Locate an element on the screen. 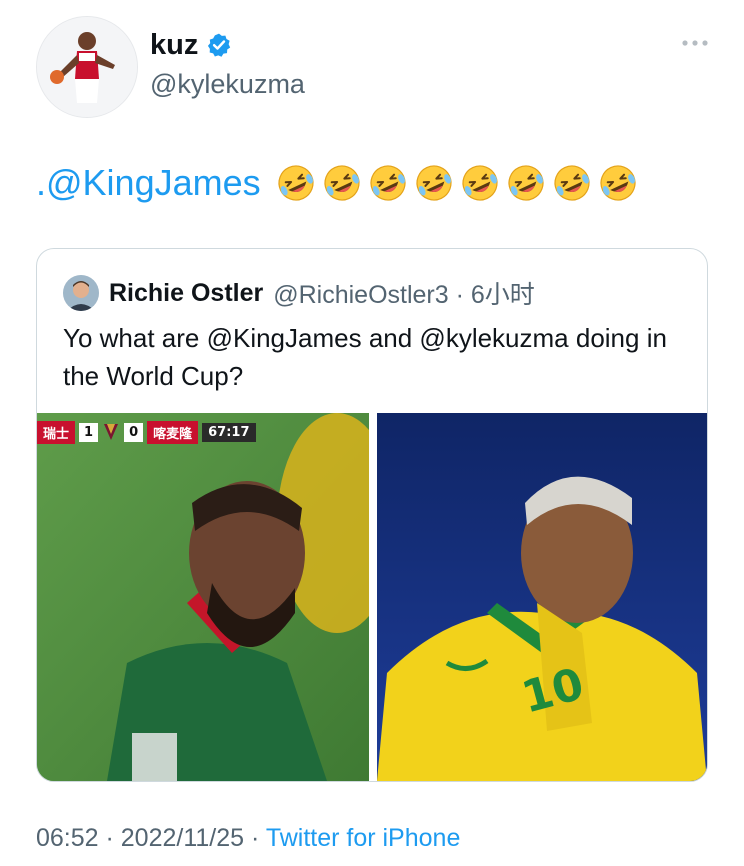 This screenshot has height=866, width=744. author-avatar is located at coordinates (87, 67).